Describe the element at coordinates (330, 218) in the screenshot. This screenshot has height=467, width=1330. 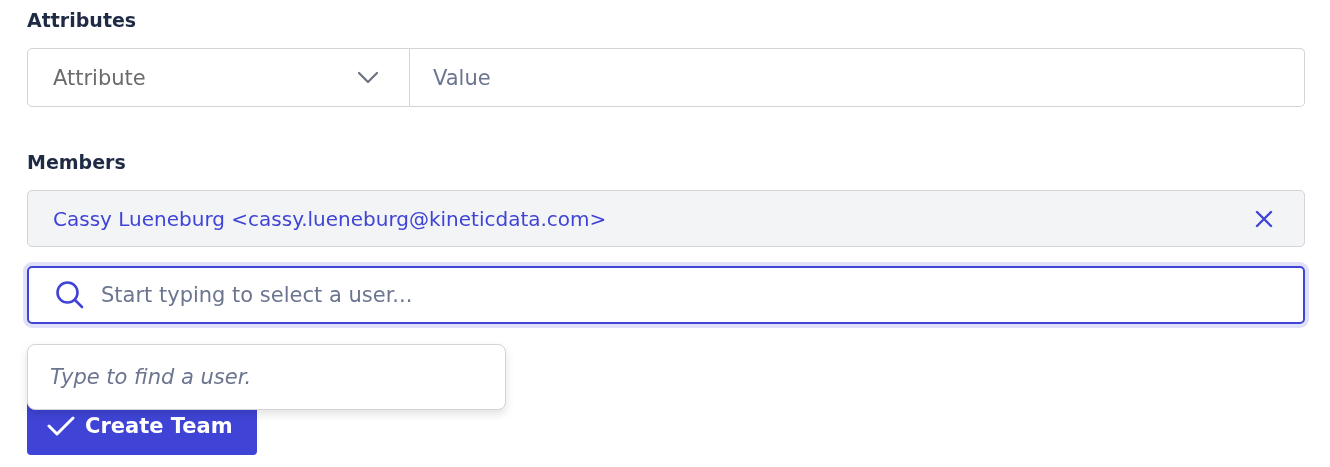
I see `member-name: Cassy Lueneburg <cassy.lueneburg@kineticdata.com>` at that location.